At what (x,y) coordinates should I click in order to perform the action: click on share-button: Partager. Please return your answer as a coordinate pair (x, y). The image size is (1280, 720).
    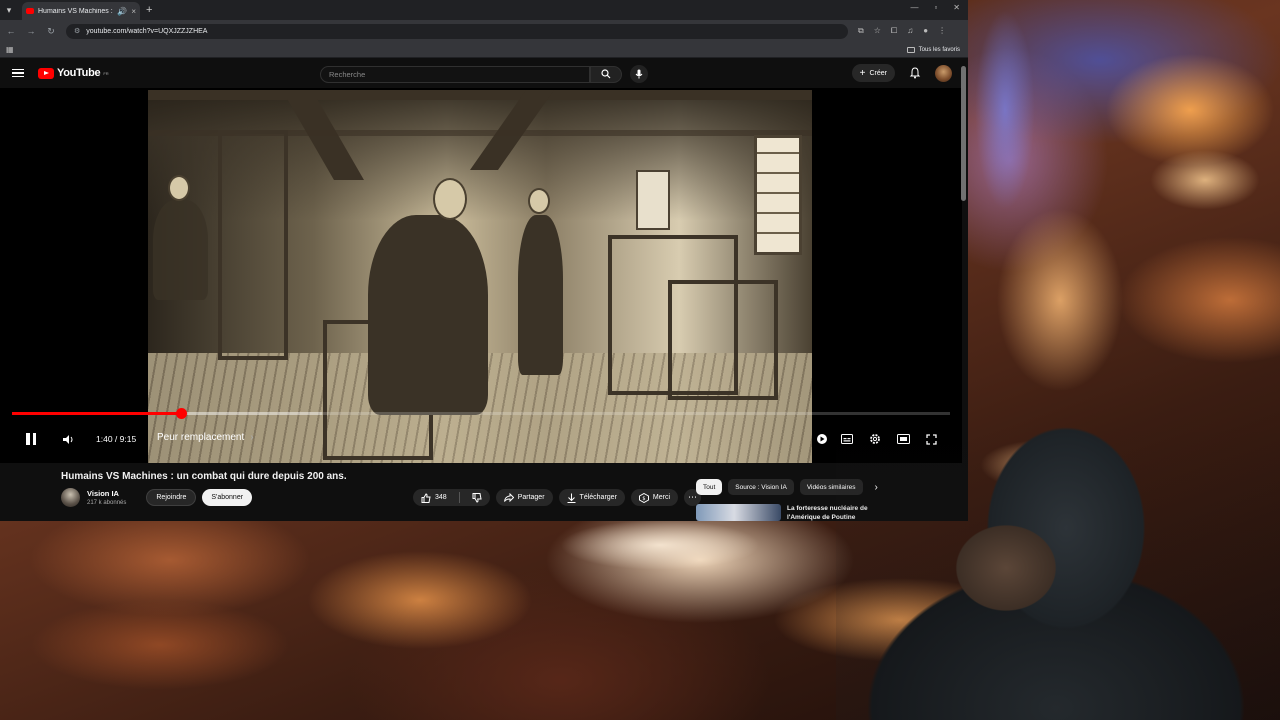
    Looking at the image, I should click on (524, 497).